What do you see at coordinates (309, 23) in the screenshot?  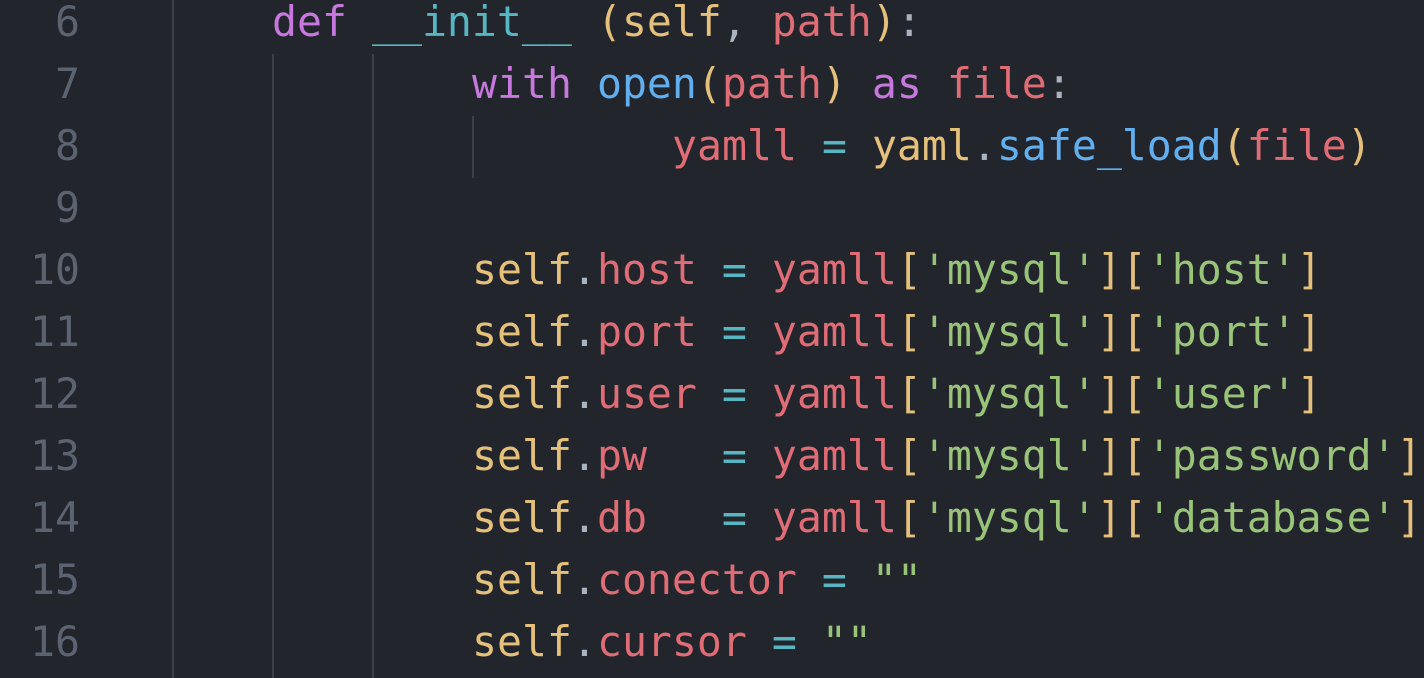 I see `code-token: def` at bounding box center [309, 23].